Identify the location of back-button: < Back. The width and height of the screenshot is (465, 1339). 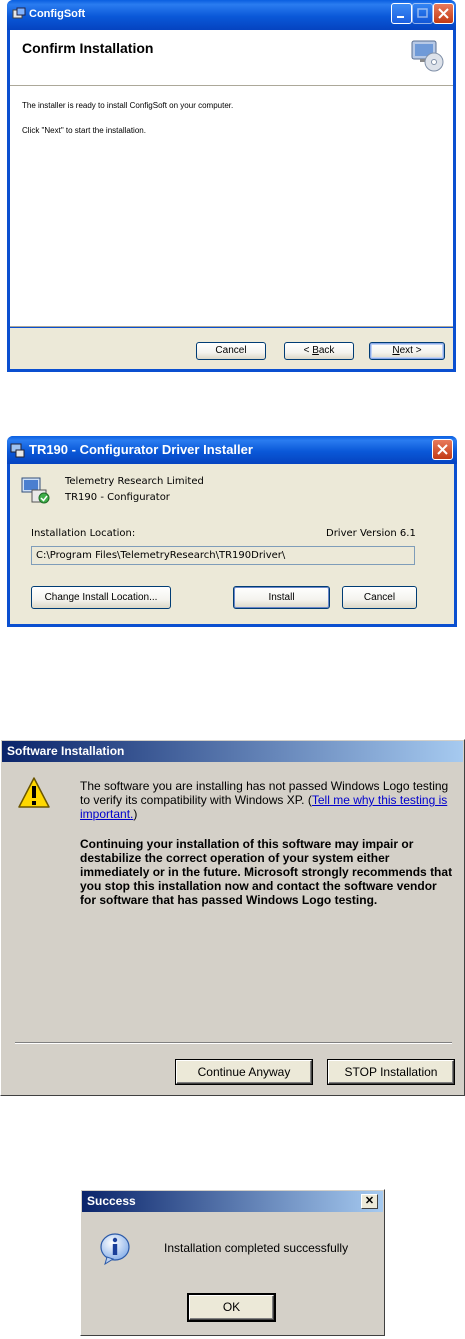
(319, 351).